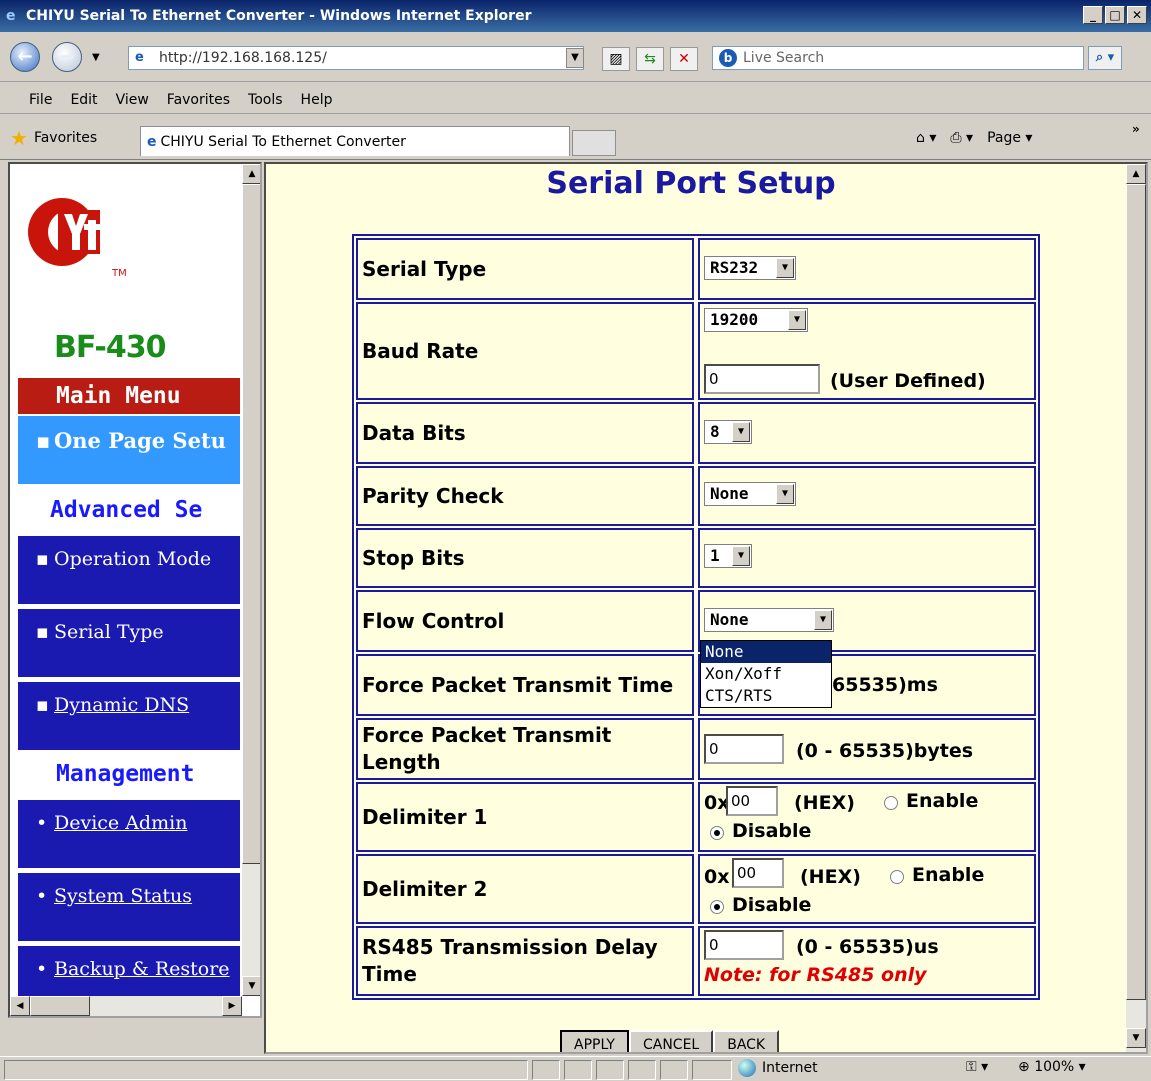  What do you see at coordinates (594, 143) in the screenshot?
I see `new-tab-button` at bounding box center [594, 143].